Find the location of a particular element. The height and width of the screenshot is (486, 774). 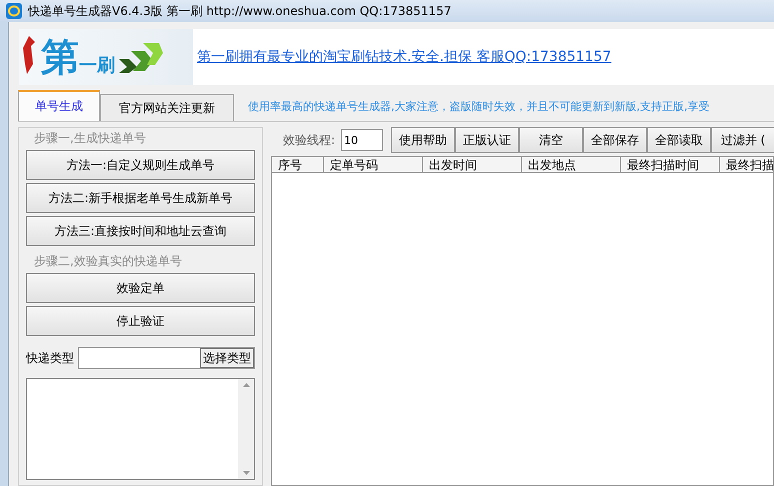

toolbar-button: 过滤并 ( is located at coordinates (742, 140).